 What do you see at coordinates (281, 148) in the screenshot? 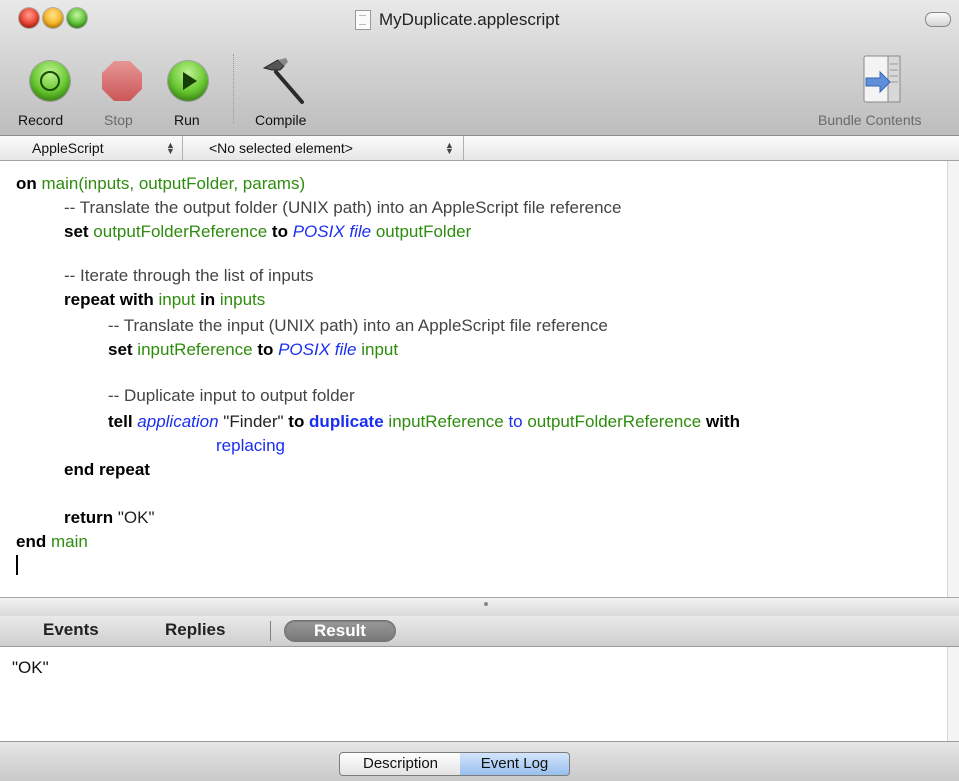
I see `element-popup-value: <No selected element>` at bounding box center [281, 148].